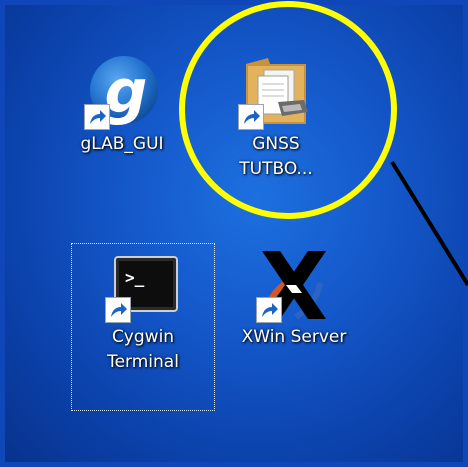 The width and height of the screenshot is (468, 467). Describe the element at coordinates (294, 285) in the screenshot. I see `x-window-icon` at that location.